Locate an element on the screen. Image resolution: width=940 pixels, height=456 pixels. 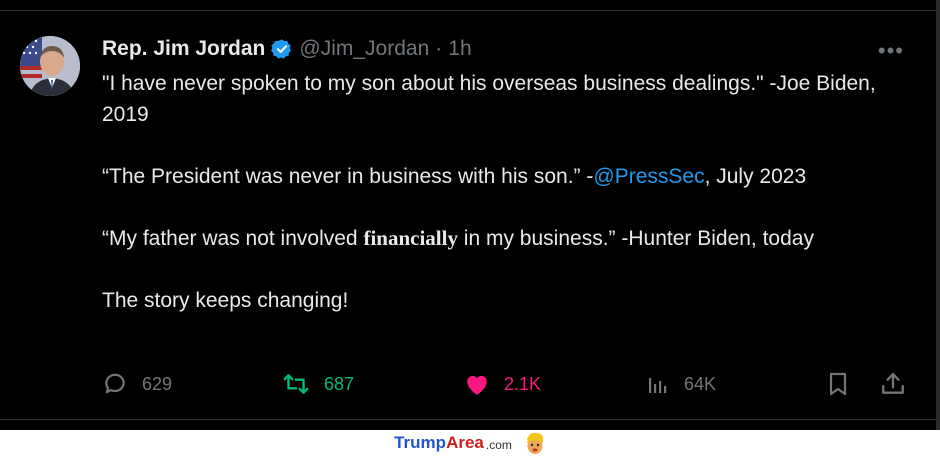
watermark-part-1: Trump is located at coordinates (420, 442).